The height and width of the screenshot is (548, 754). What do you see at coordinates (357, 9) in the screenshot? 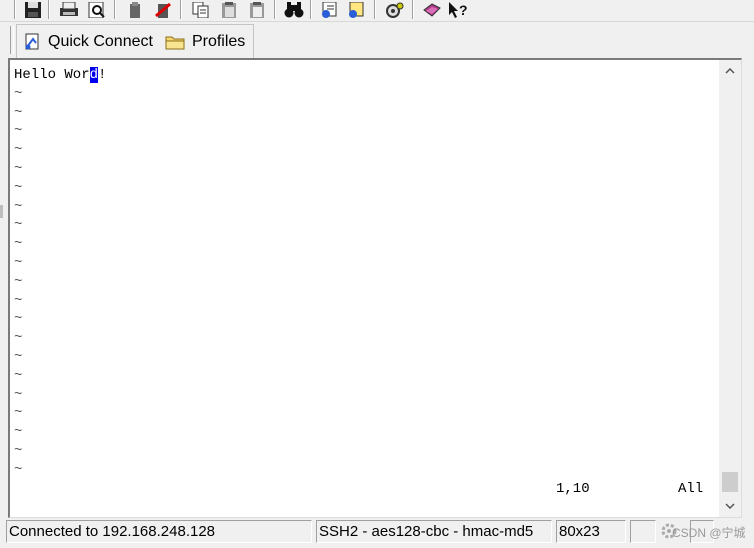
I see `global-options-icon` at bounding box center [357, 9].